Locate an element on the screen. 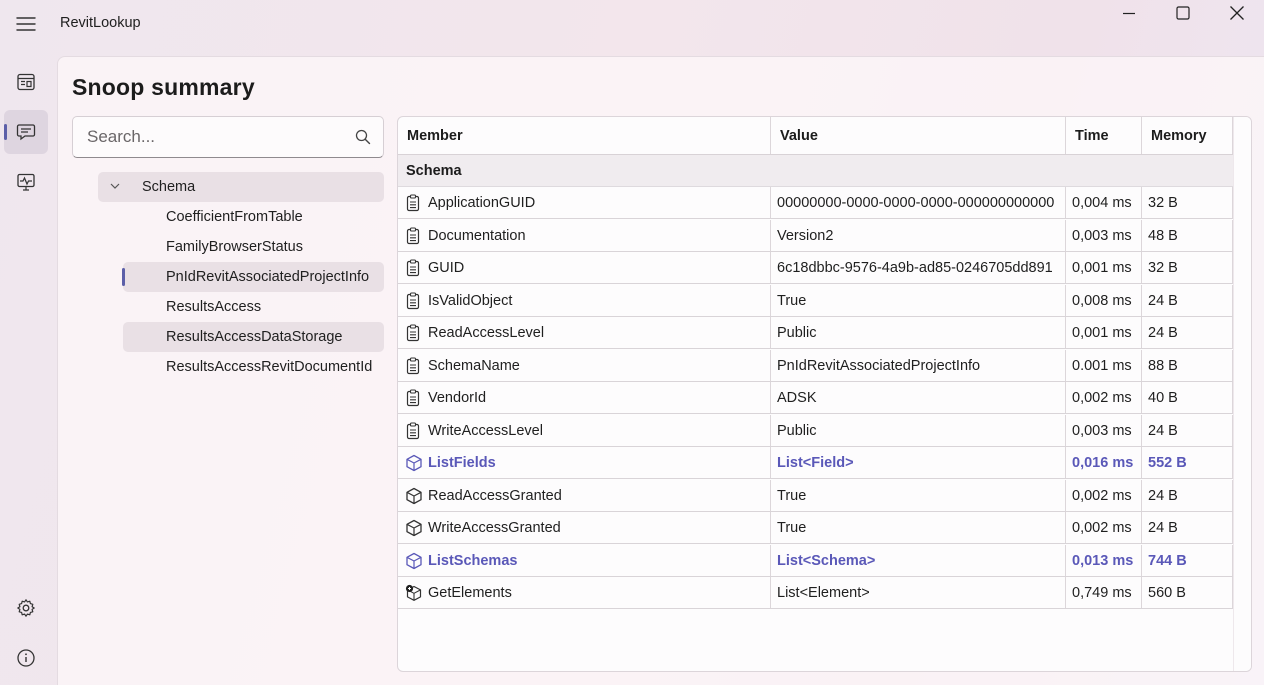 The image size is (1264, 685). cell-value: PnIdRevitAssociatedProjectInfo is located at coordinates (918, 365).